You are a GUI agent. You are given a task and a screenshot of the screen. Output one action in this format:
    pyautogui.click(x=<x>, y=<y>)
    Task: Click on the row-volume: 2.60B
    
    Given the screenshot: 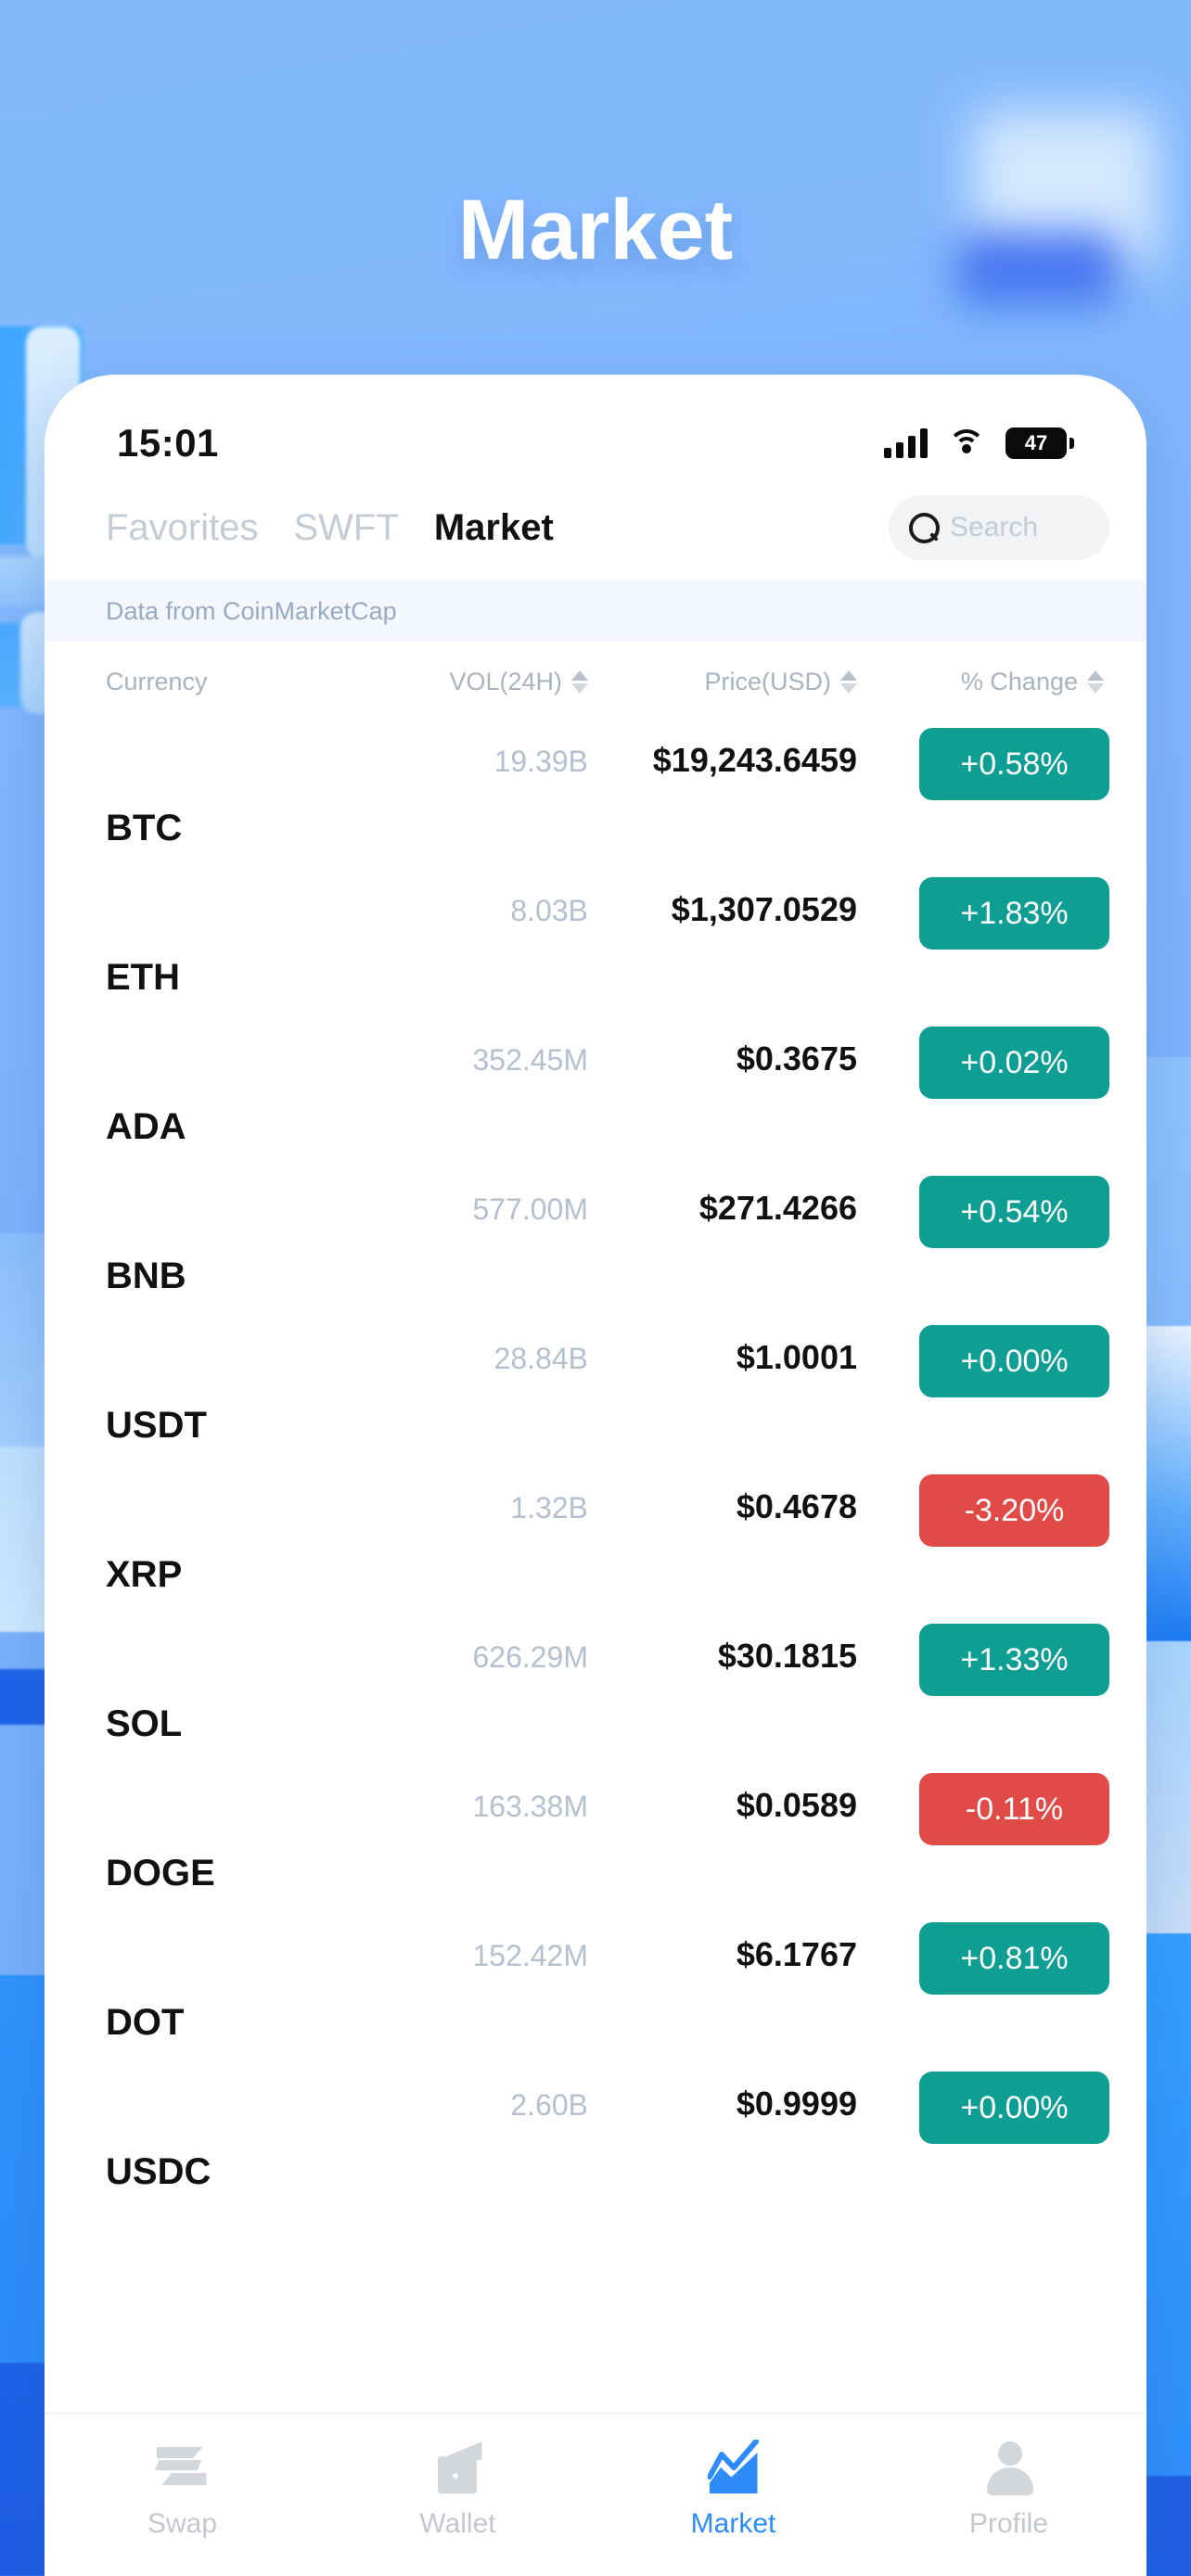 What is the action you would take?
    pyautogui.click(x=549, y=2105)
    